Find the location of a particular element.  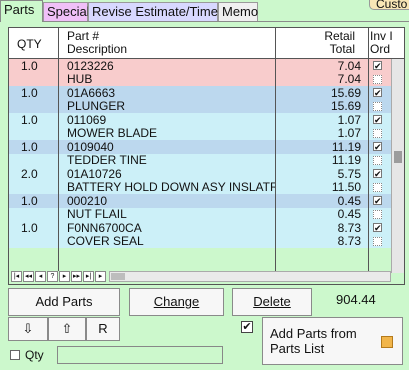

cell-retail: 11.19 is located at coordinates (346, 147).